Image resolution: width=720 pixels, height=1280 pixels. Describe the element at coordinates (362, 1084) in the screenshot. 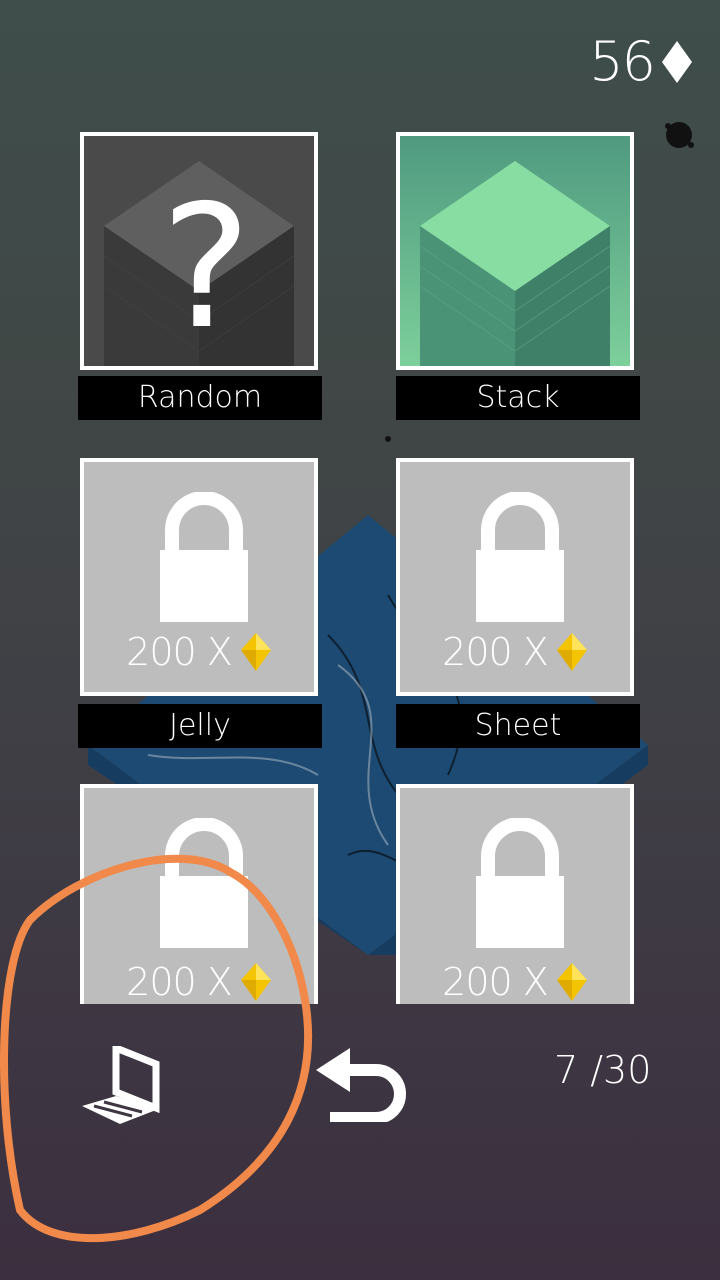

I see `back-arrow-button` at that location.